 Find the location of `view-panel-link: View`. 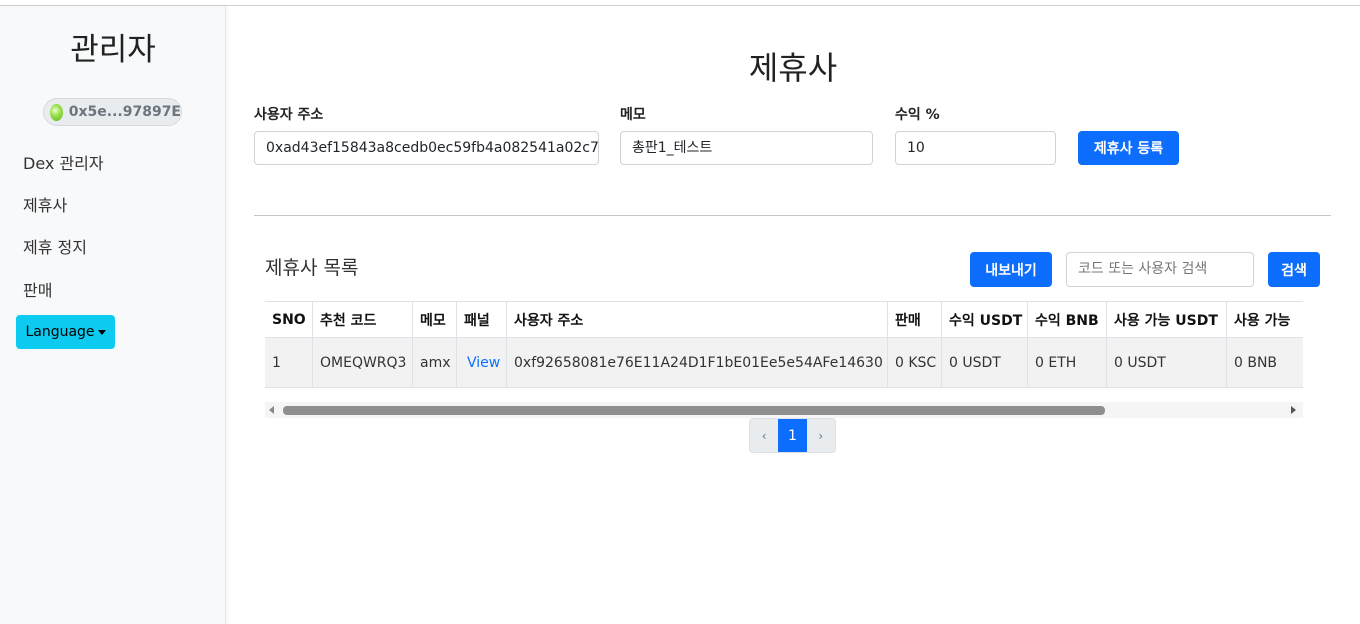

view-panel-link: View is located at coordinates (482, 363).